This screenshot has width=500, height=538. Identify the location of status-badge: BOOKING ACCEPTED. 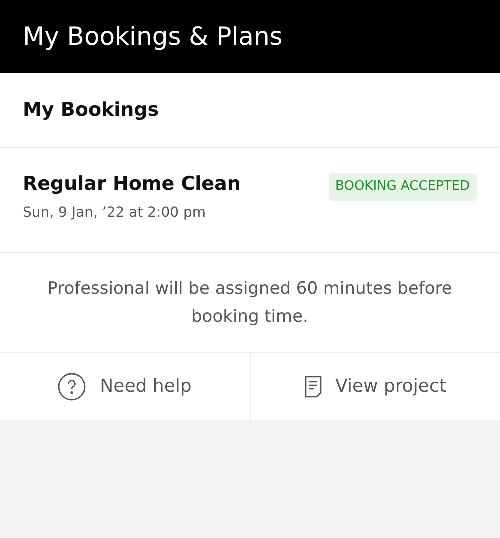
(402, 186).